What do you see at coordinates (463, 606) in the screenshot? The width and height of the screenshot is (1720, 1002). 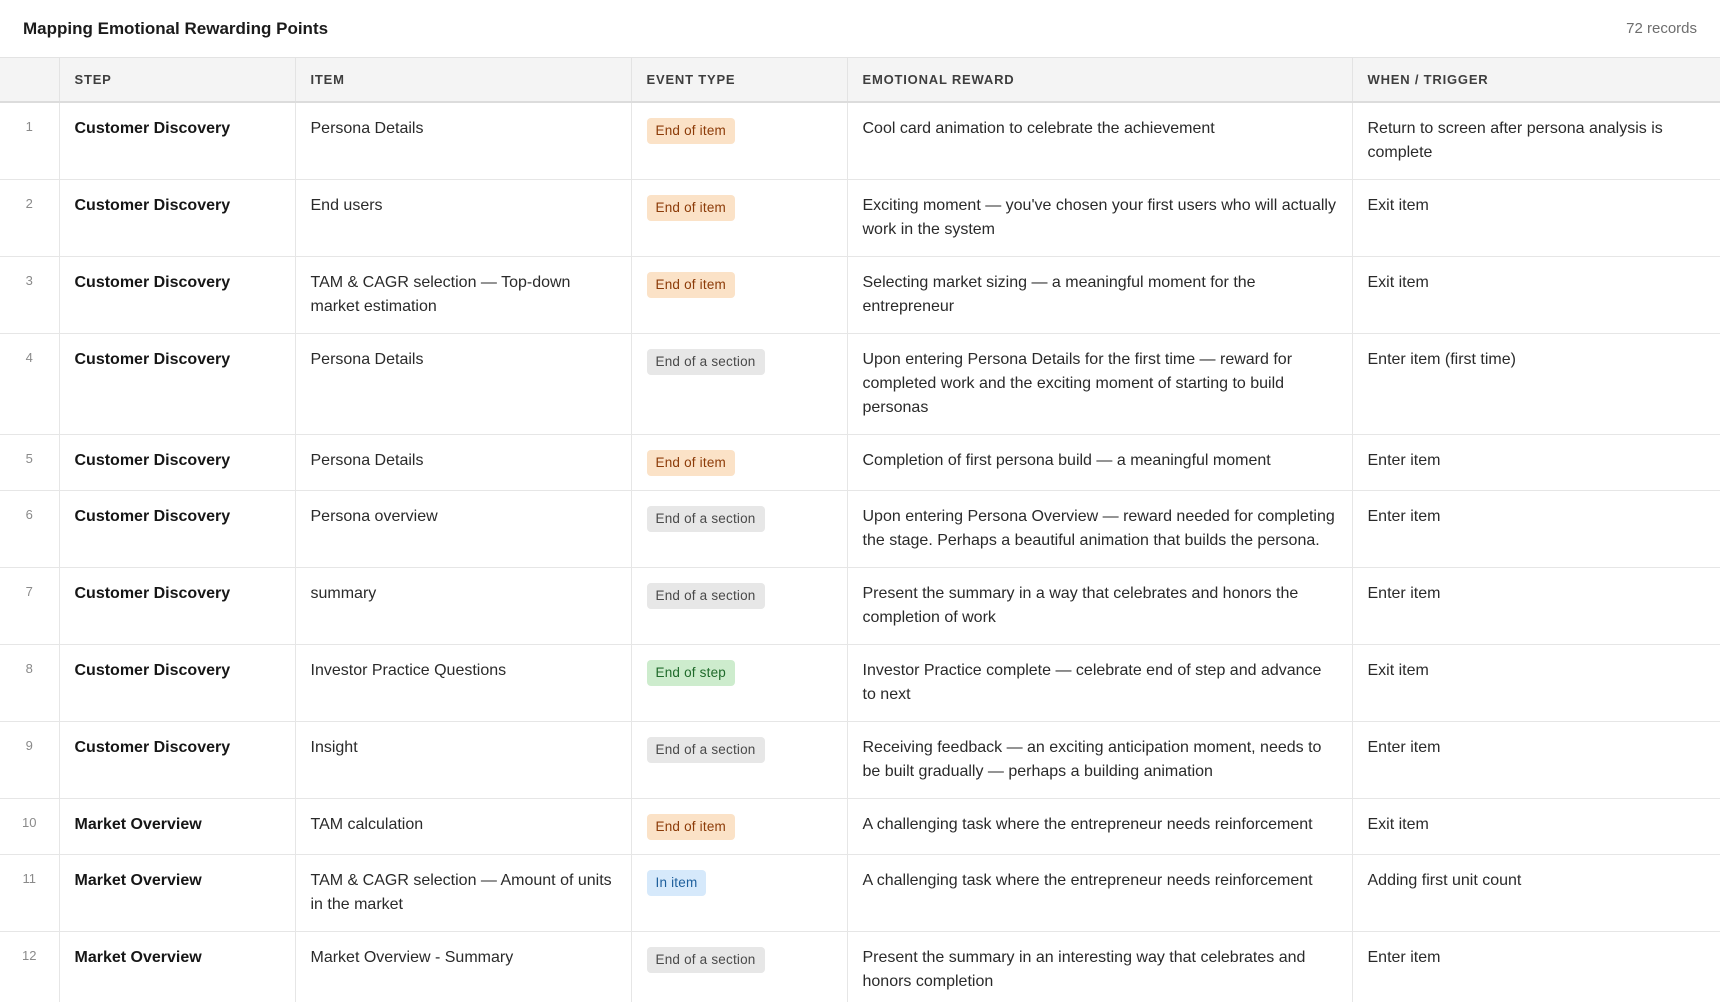 I see `cell-item: summary` at bounding box center [463, 606].